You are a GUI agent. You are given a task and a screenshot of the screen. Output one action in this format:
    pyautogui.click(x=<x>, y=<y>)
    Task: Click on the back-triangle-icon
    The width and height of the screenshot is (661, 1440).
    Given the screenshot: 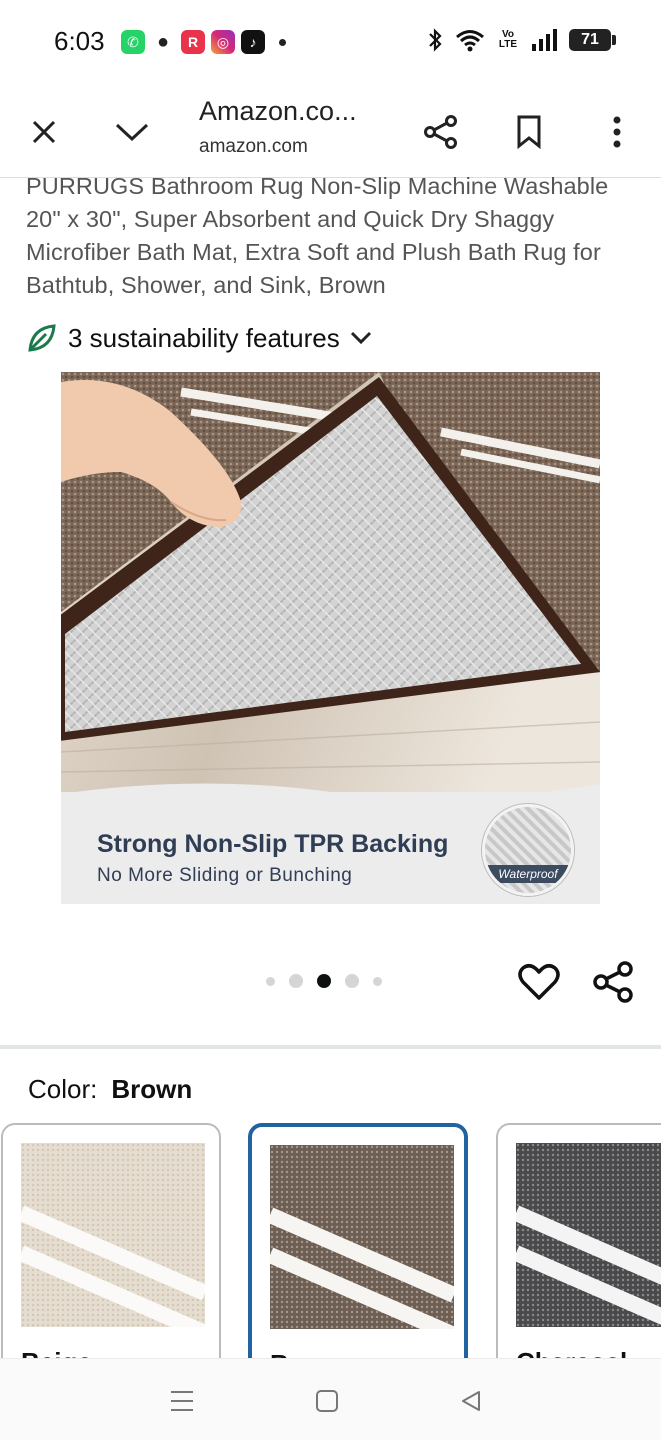 What is the action you would take?
    pyautogui.click(x=471, y=1401)
    